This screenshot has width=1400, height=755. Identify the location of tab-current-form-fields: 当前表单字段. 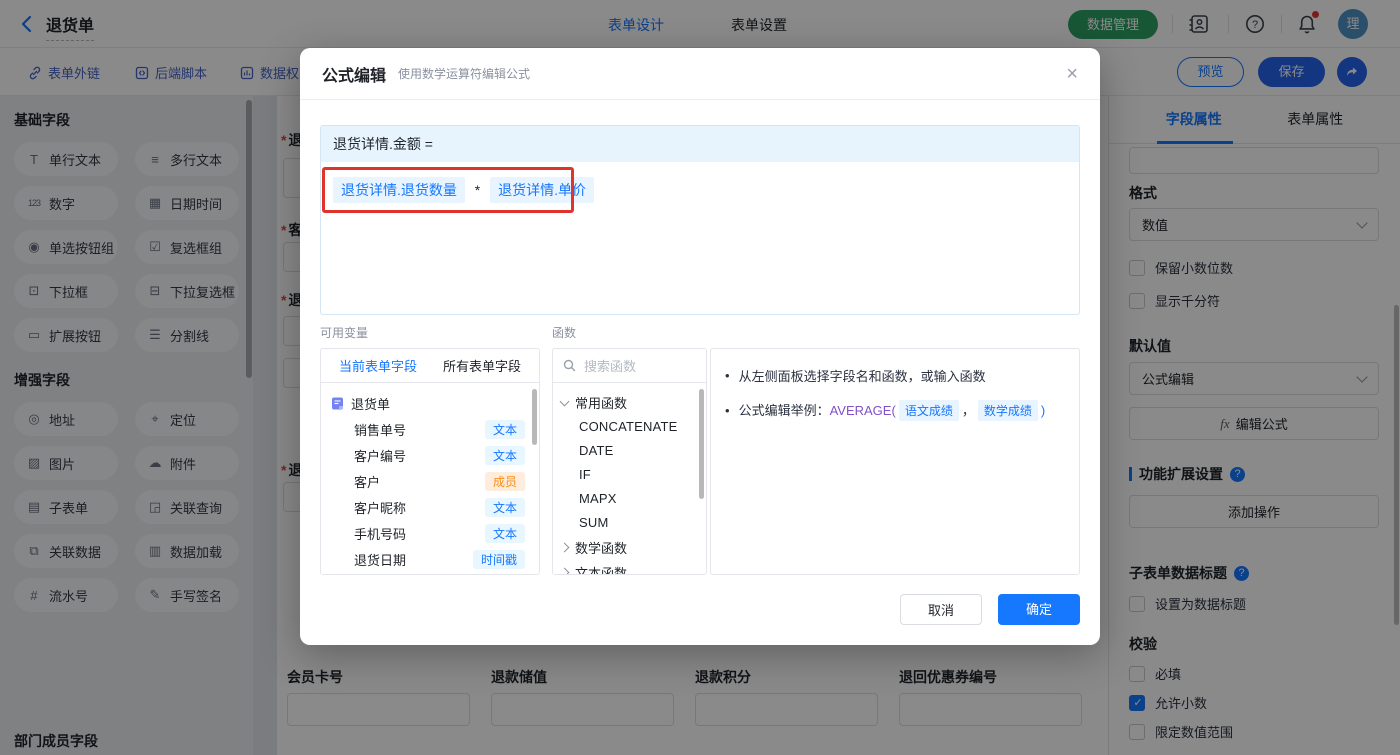
(378, 365).